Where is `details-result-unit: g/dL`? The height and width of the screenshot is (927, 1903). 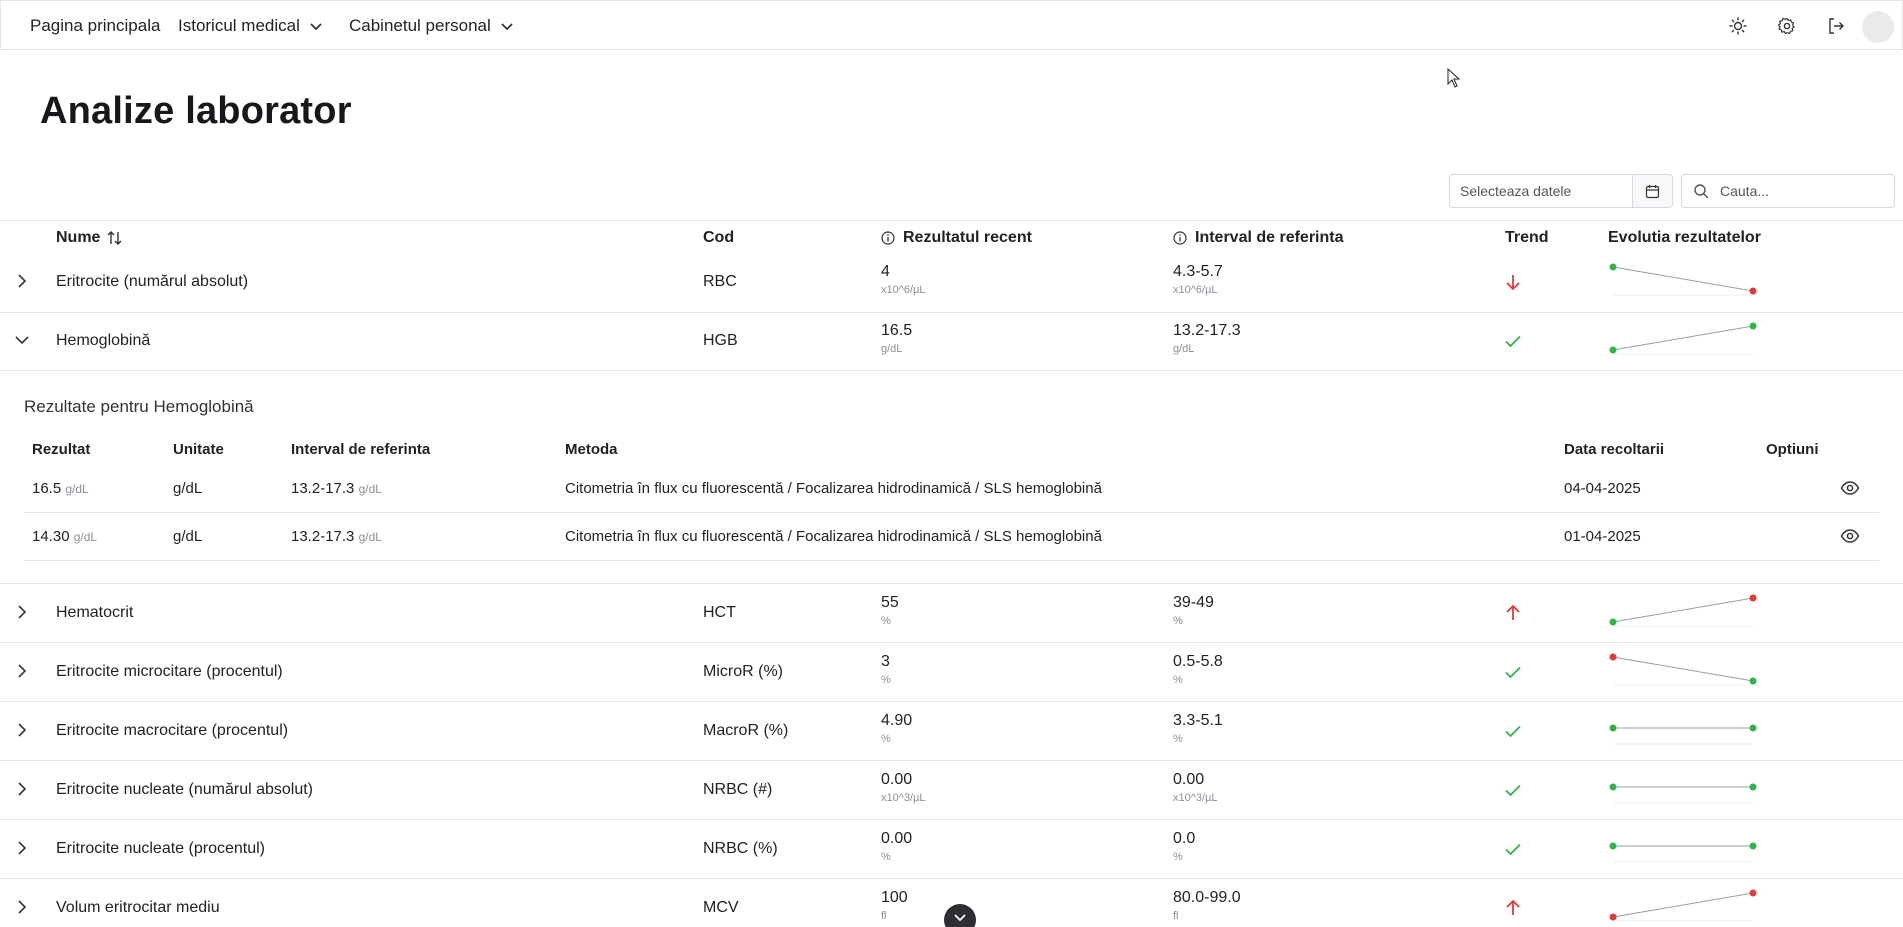 details-result-unit: g/dL is located at coordinates (85, 537).